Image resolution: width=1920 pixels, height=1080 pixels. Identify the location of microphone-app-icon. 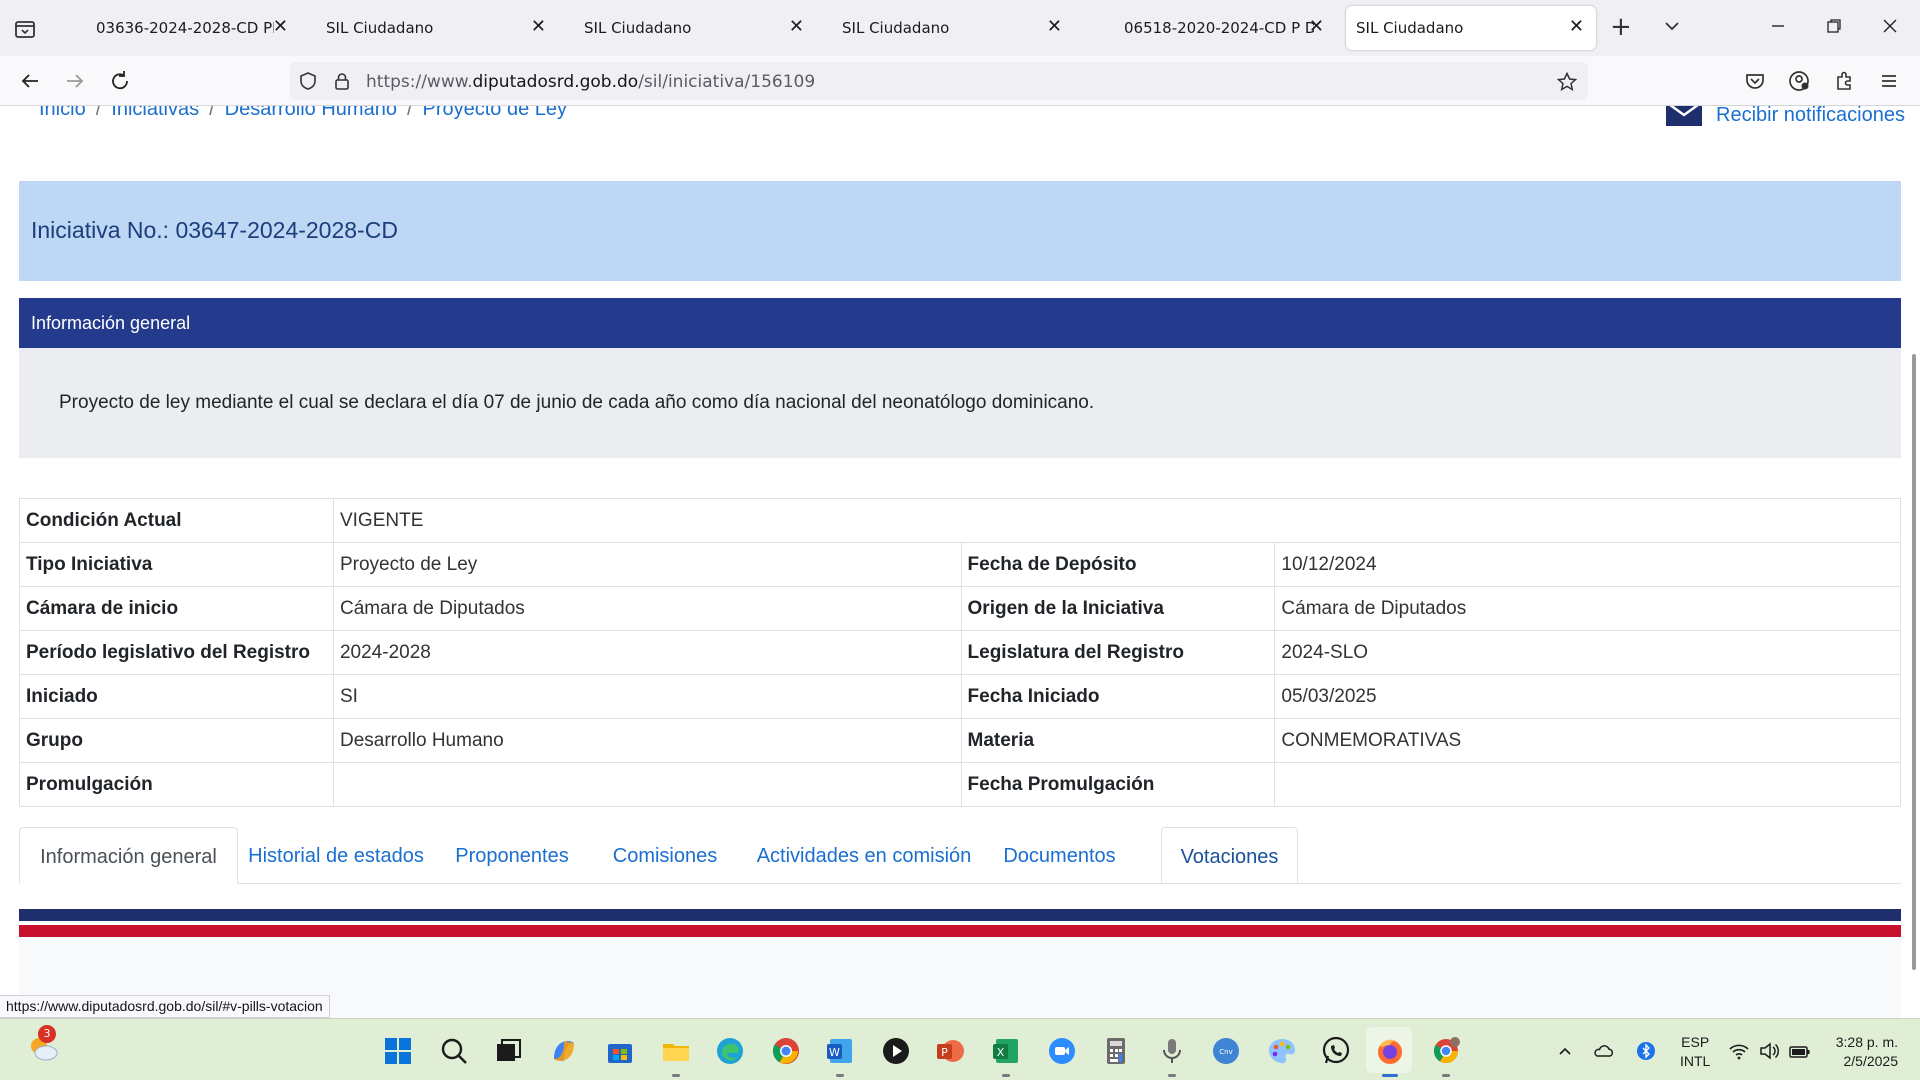
(1172, 1051).